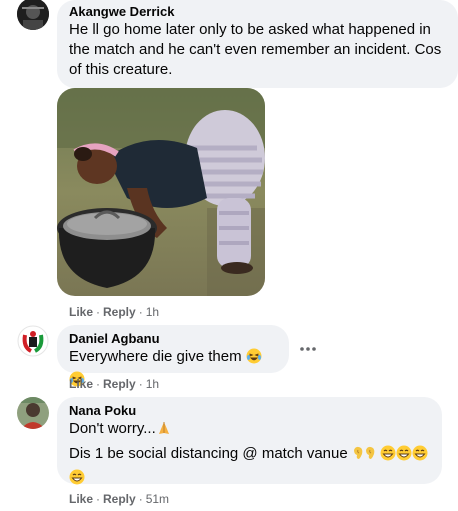 Image resolution: width=458 pixels, height=511 pixels. What do you see at coordinates (208, 453) in the screenshot?
I see `comment-text: Dis 1 be social distancing @ match vanue` at bounding box center [208, 453].